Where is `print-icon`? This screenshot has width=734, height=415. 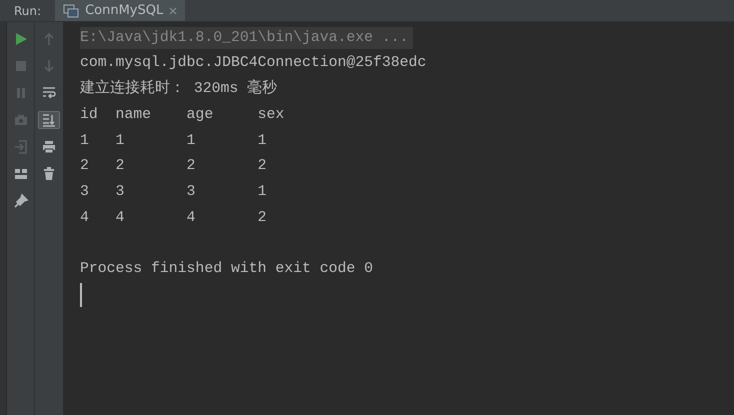 print-icon is located at coordinates (49, 147).